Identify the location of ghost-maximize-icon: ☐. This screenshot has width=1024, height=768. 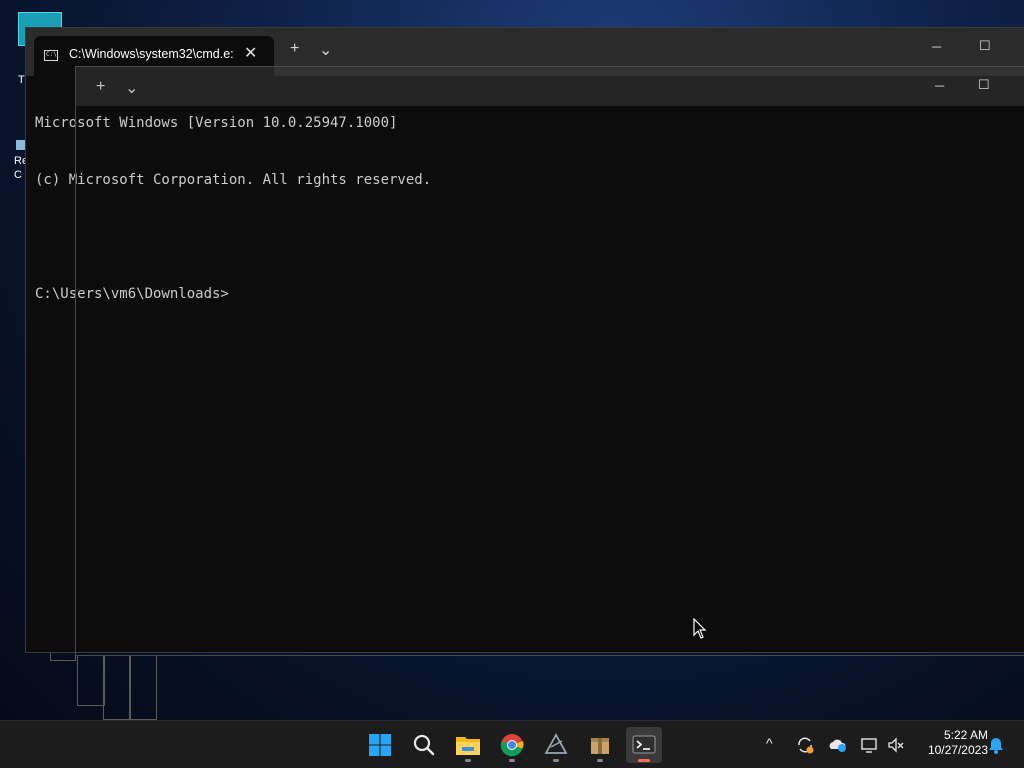
(984, 84).